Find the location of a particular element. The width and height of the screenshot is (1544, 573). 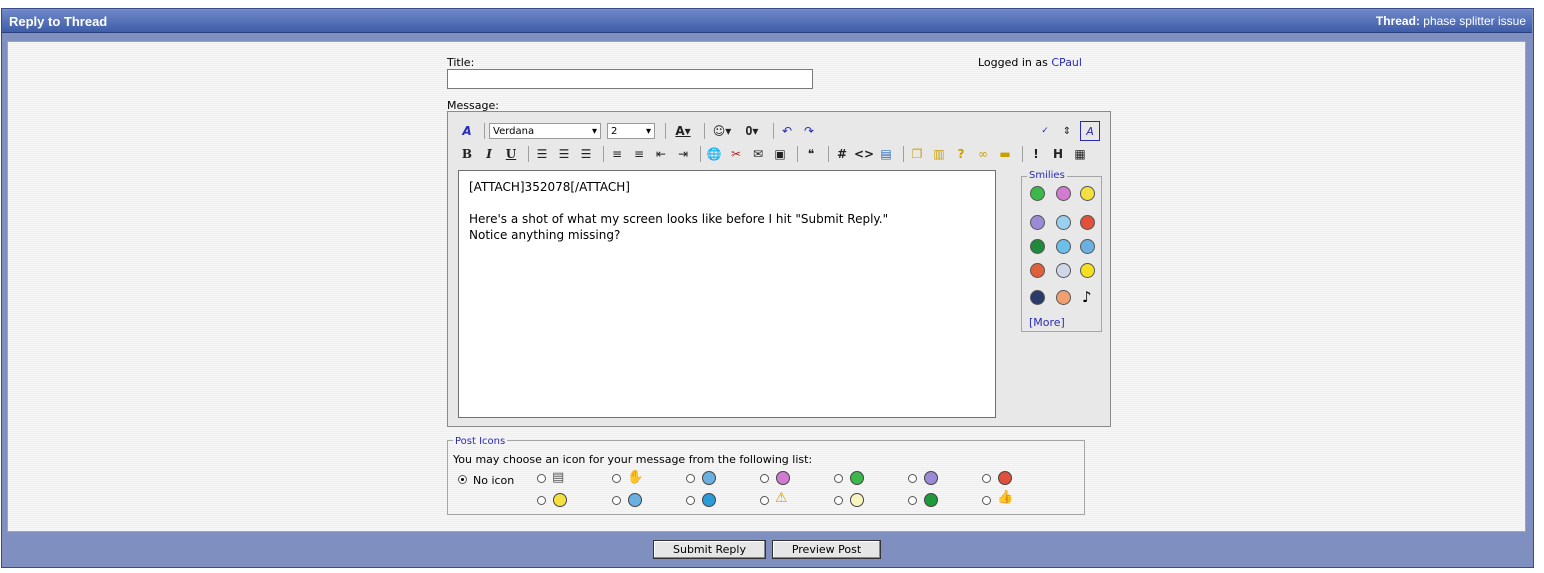

undo-icon: ↶ is located at coordinates (787, 131).